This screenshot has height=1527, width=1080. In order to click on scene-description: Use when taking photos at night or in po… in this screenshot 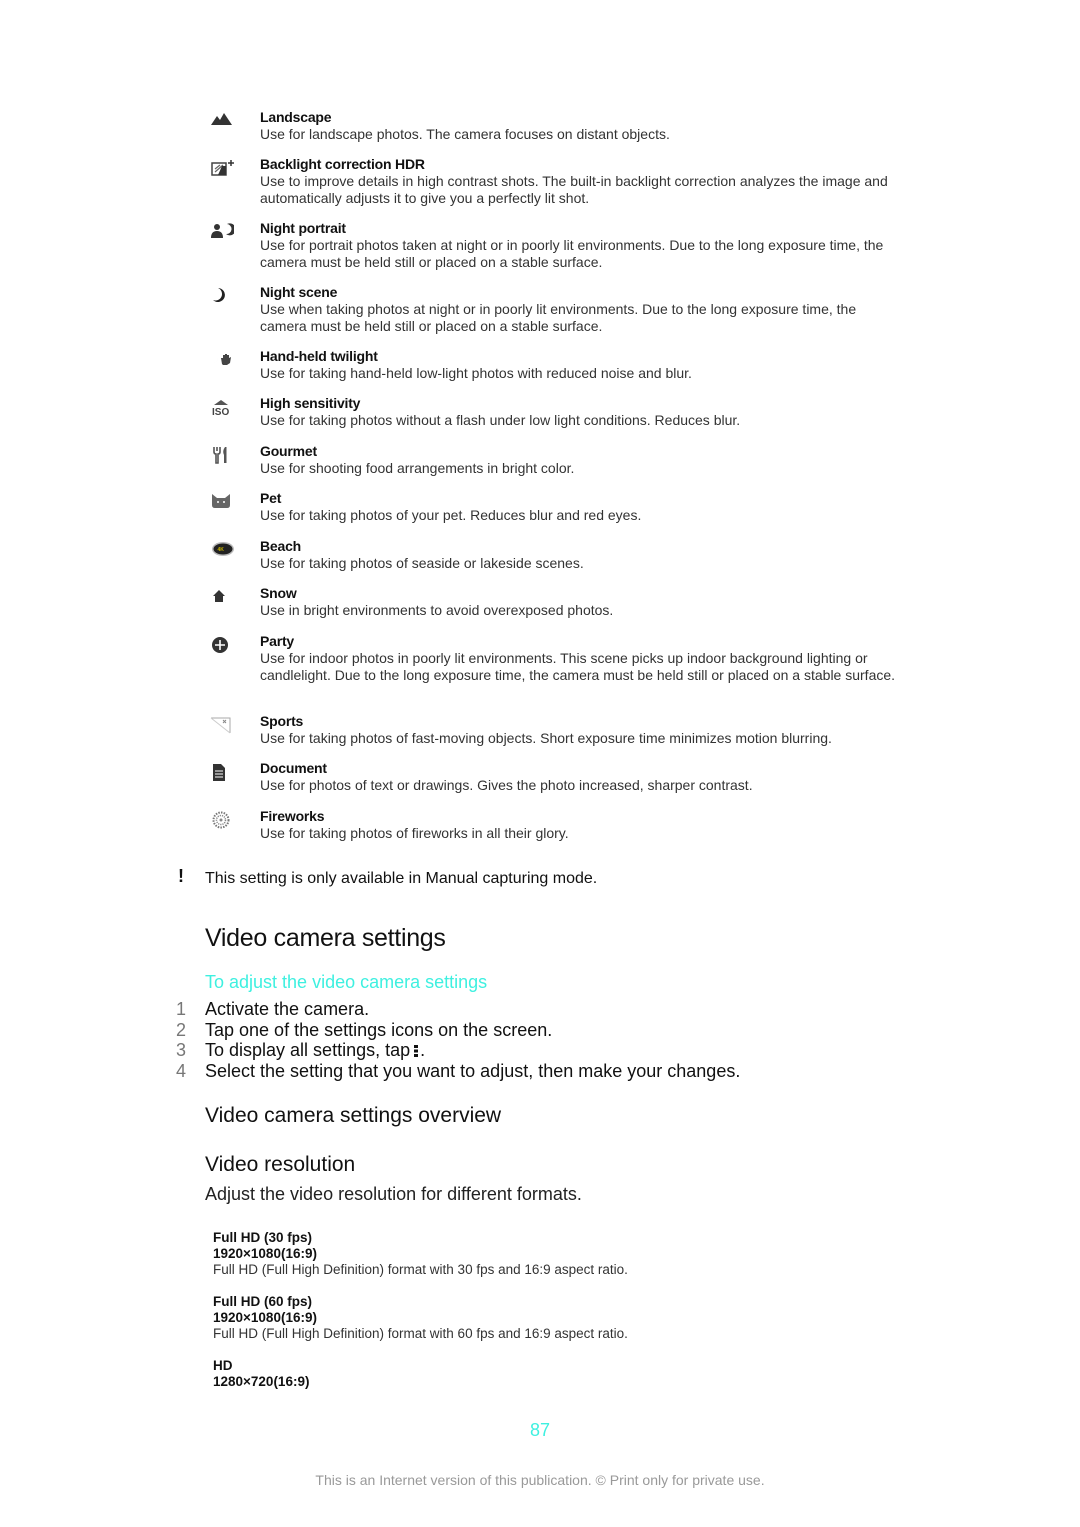, I will do `click(558, 317)`.